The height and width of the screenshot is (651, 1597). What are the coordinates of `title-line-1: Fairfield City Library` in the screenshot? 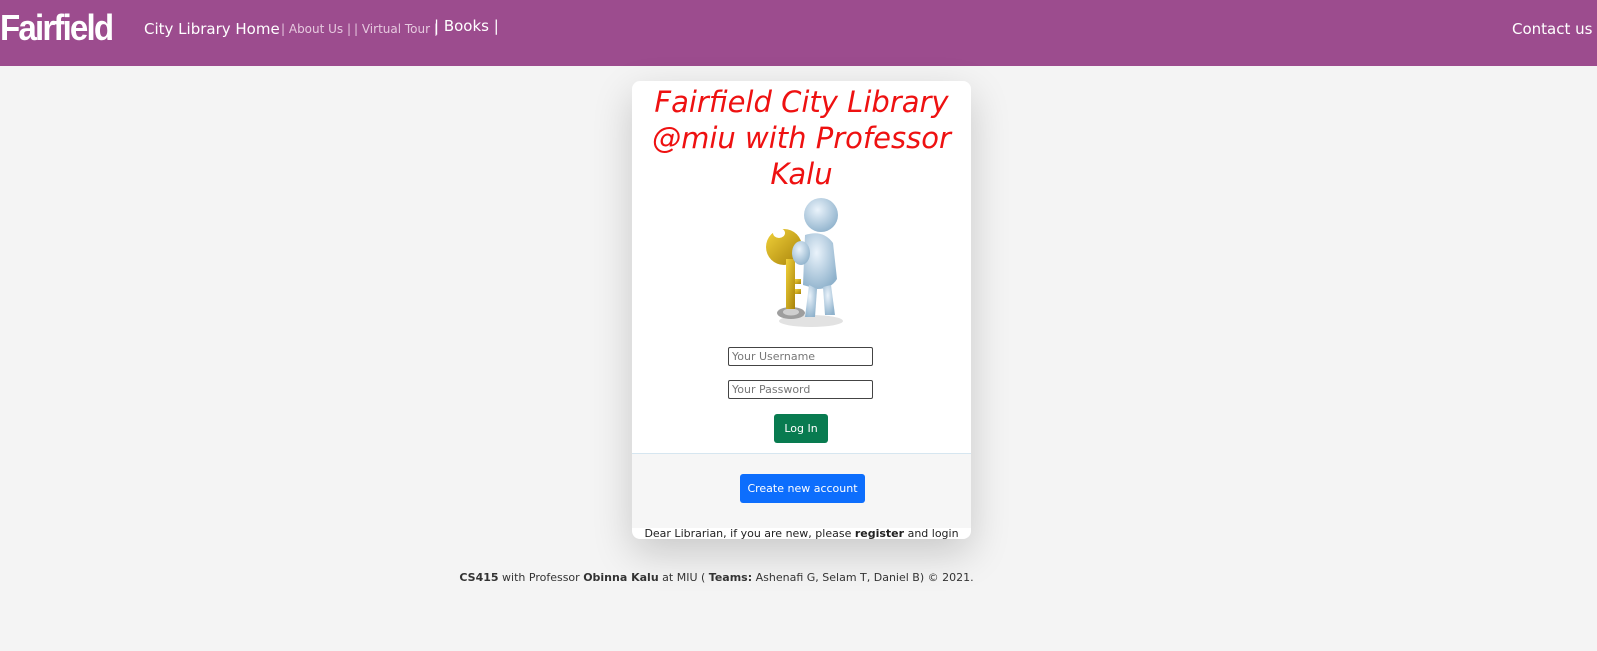 It's located at (801, 102).